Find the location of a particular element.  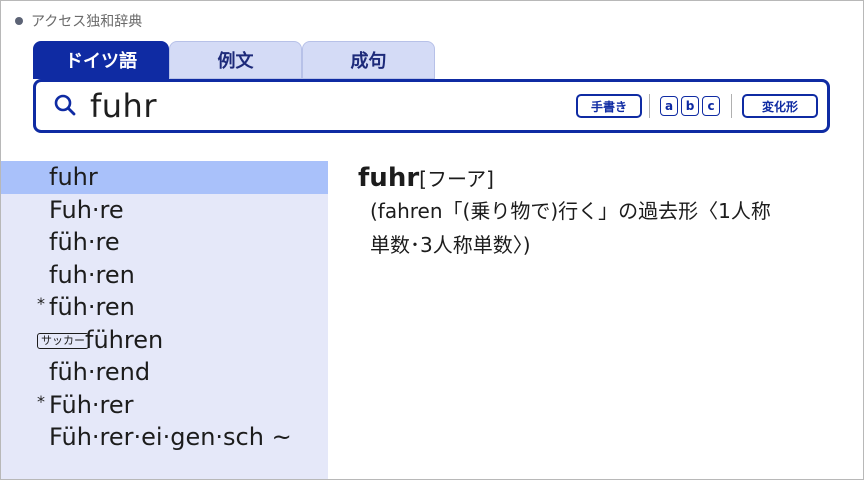

title-bar: アクセス独和辞典 is located at coordinates (78, 21).